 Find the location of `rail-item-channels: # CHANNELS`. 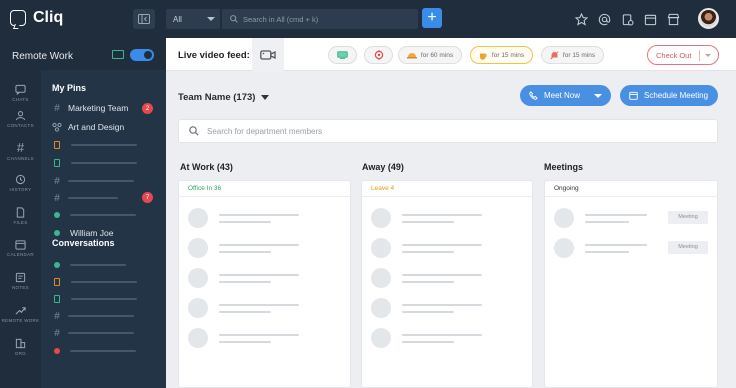

rail-item-channels: # CHANNELS is located at coordinates (20, 150).